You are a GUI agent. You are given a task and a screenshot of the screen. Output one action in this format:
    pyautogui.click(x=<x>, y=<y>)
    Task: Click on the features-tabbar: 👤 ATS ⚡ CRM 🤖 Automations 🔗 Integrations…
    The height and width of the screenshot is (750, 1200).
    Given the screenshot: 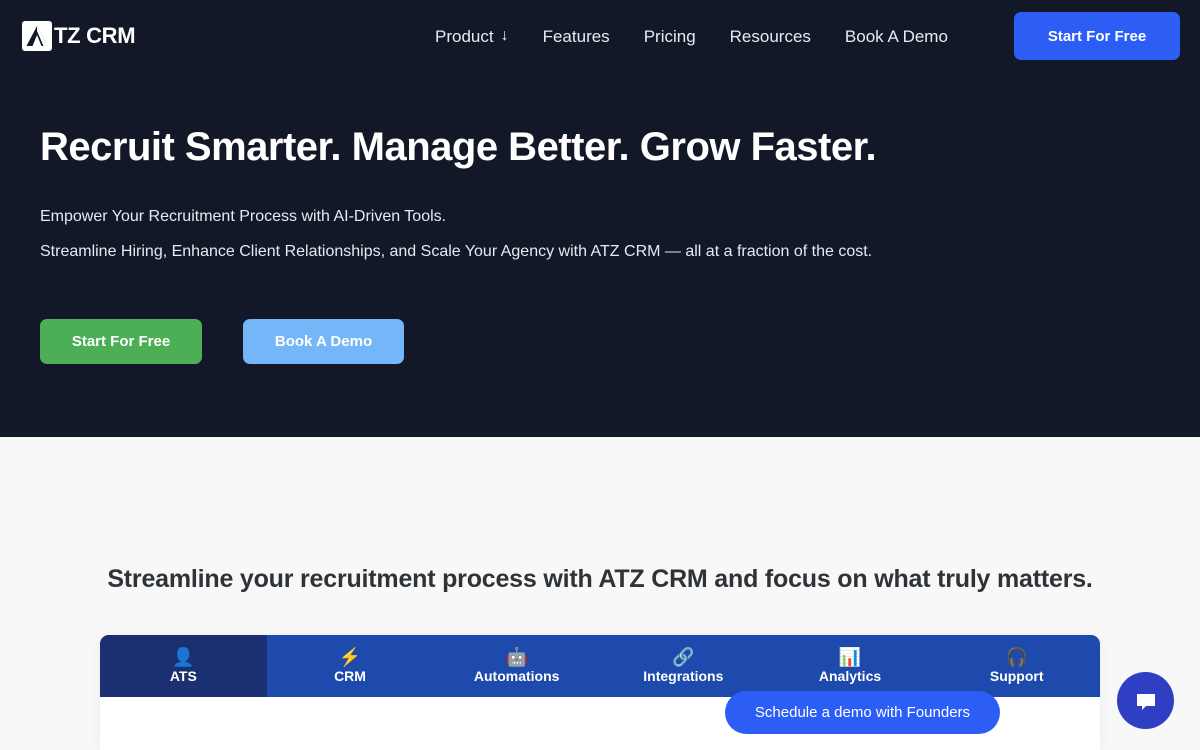 What is the action you would take?
    pyautogui.click(x=600, y=666)
    